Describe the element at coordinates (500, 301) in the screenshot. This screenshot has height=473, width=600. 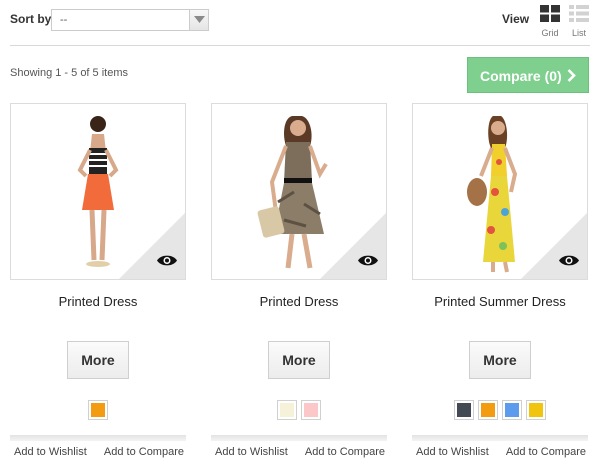
I see `product-name: Printed Summer Dress` at that location.